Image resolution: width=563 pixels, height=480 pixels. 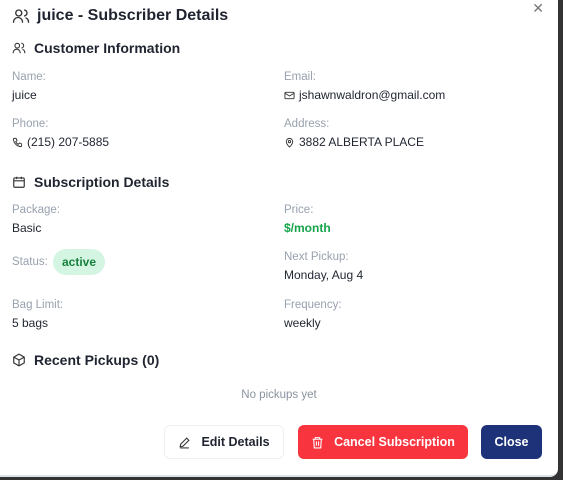 I want to click on pickups-heading: Recent Pickups (0), so click(x=85, y=360).